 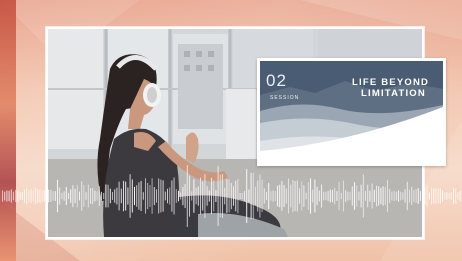 I want to click on session-title-line2: LIMITATION, so click(x=393, y=93).